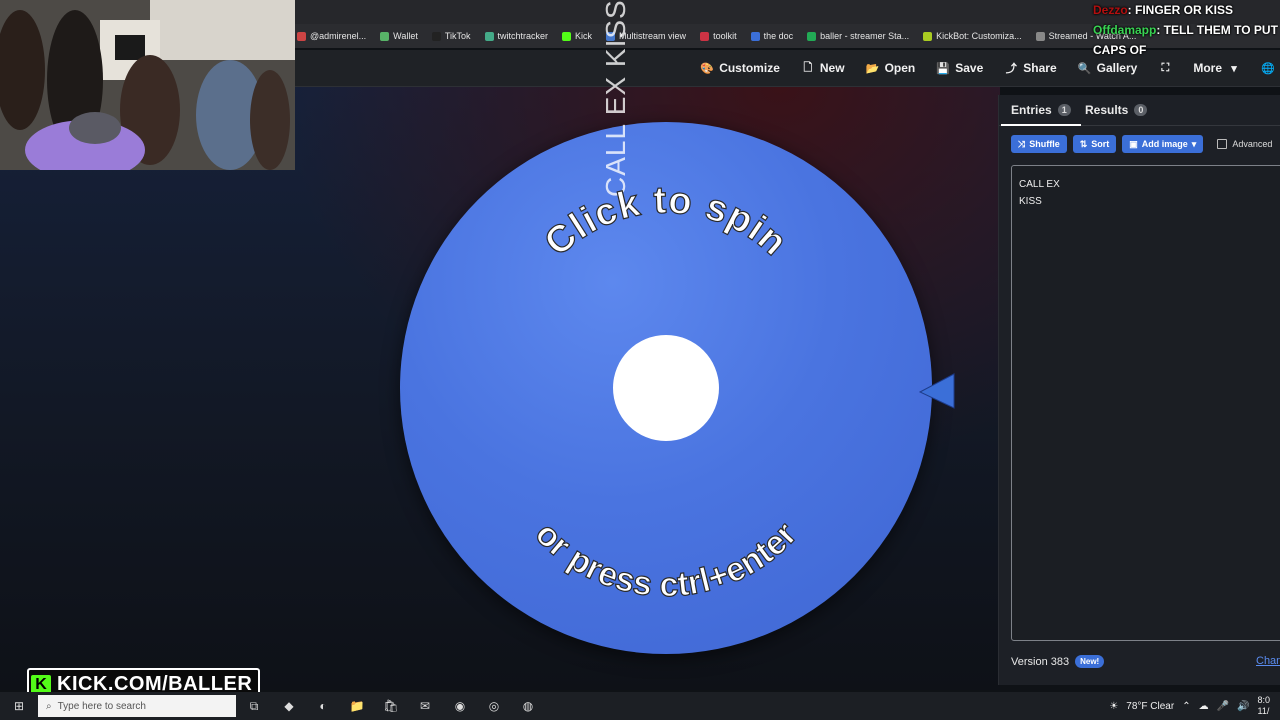 This screenshot has width=1280, height=720. Describe the element at coordinates (615, 98) in the screenshot. I see `wheel-slice-label: CALL EX KISS` at that location.